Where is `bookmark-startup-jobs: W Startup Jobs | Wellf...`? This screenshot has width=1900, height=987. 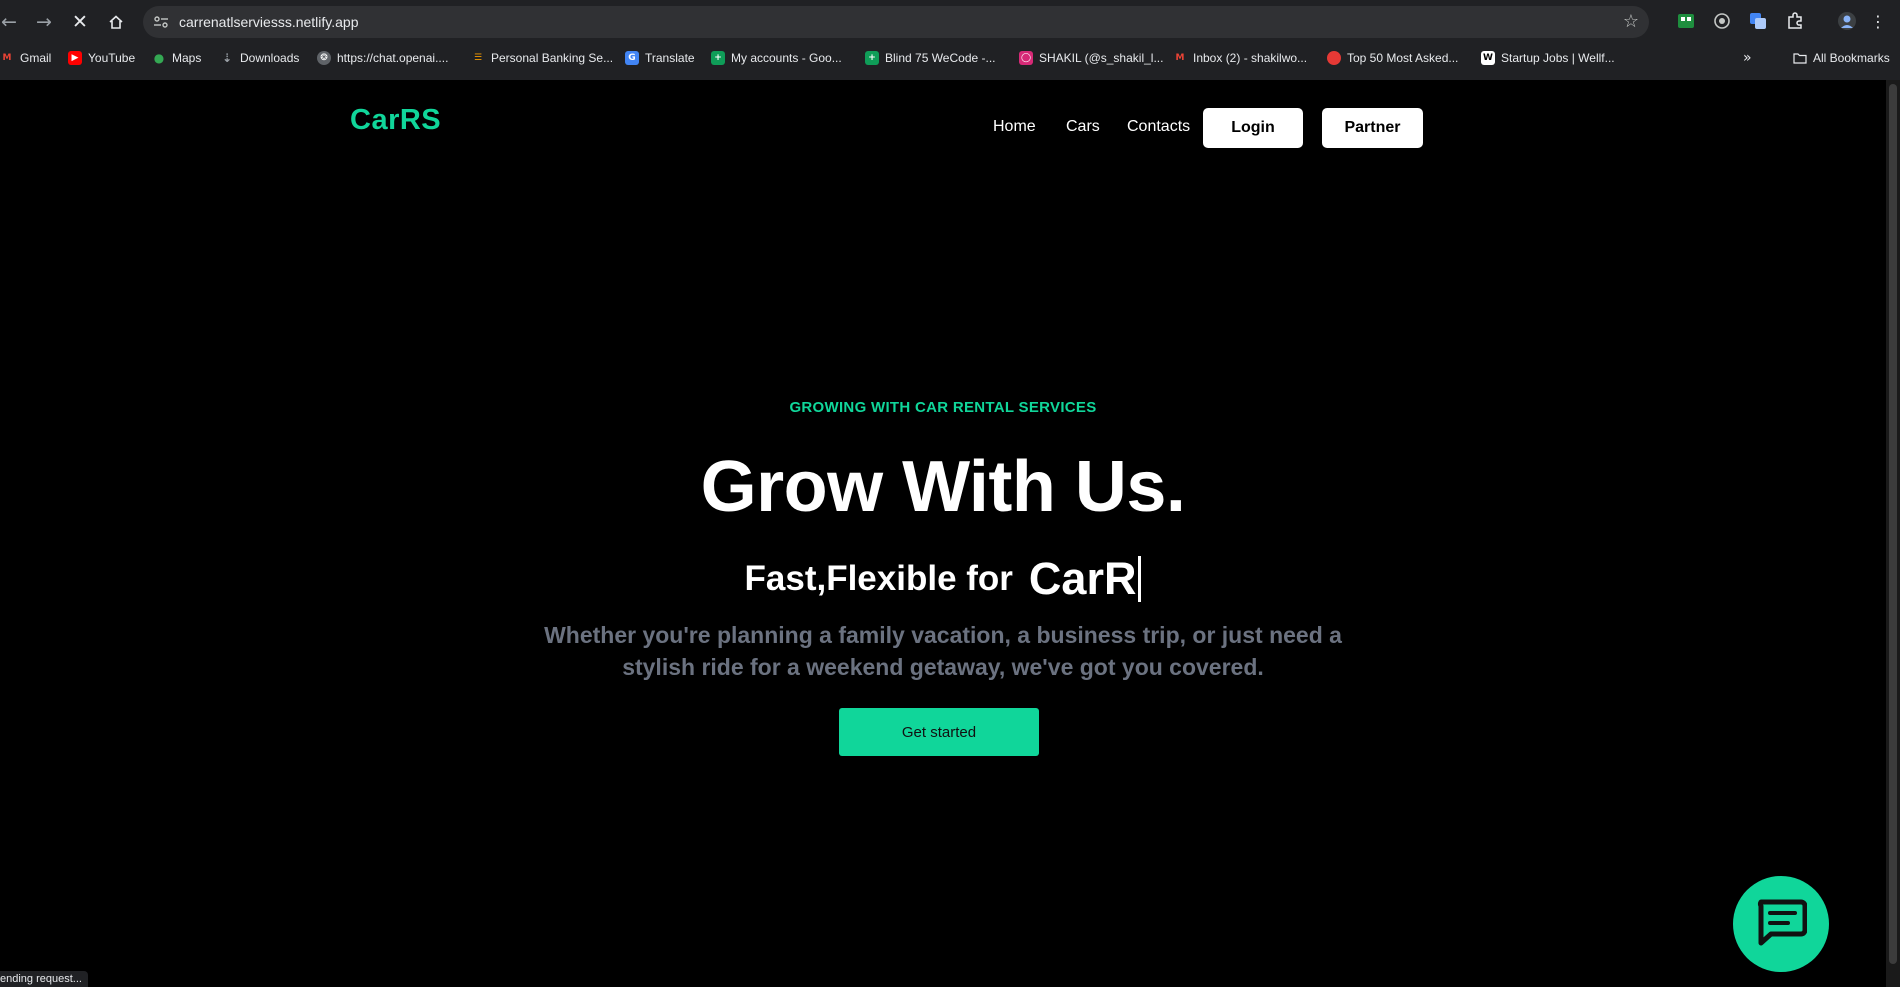
bookmark-startup-jobs: W Startup Jobs | Wellf... is located at coordinates (1548, 58).